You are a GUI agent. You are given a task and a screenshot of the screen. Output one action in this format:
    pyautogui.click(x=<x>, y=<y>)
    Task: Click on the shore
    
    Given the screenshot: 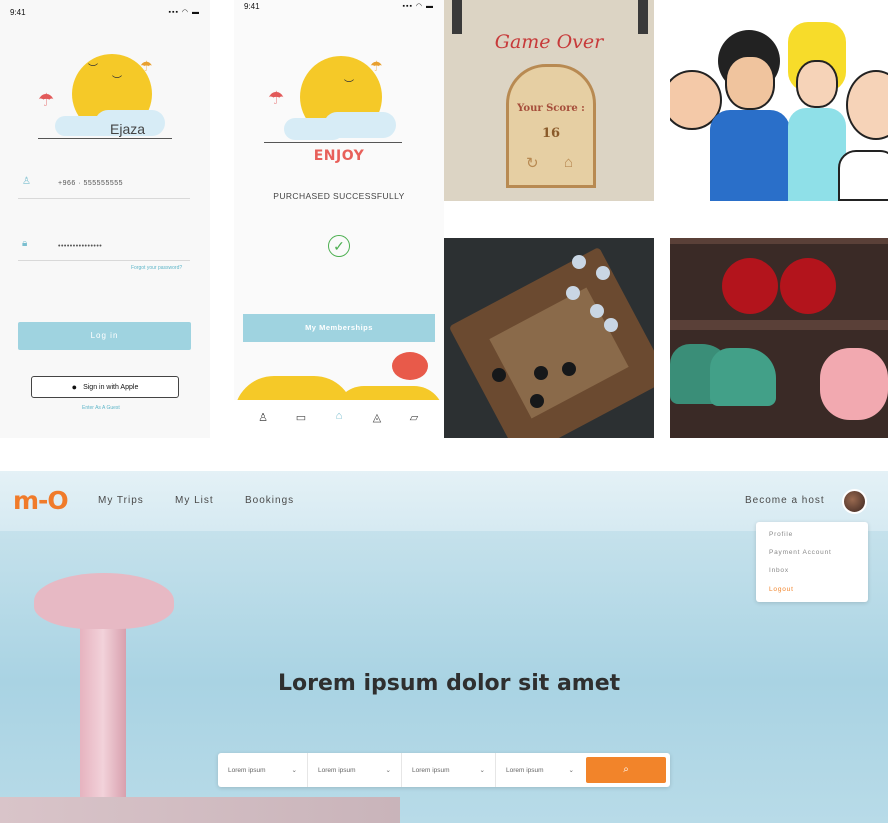 What is the action you would take?
    pyautogui.click(x=200, y=810)
    